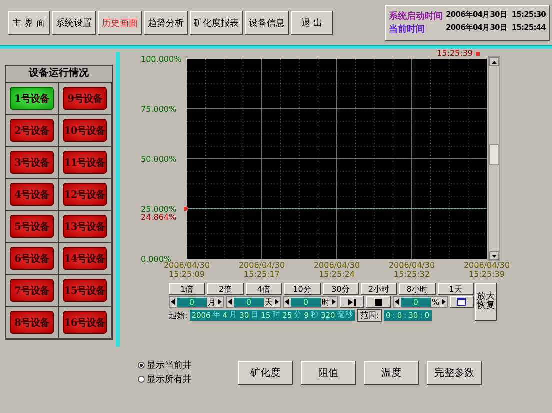  Describe the element at coordinates (196, 302) in the screenshot. I see `spin-field: 0 月` at that location.